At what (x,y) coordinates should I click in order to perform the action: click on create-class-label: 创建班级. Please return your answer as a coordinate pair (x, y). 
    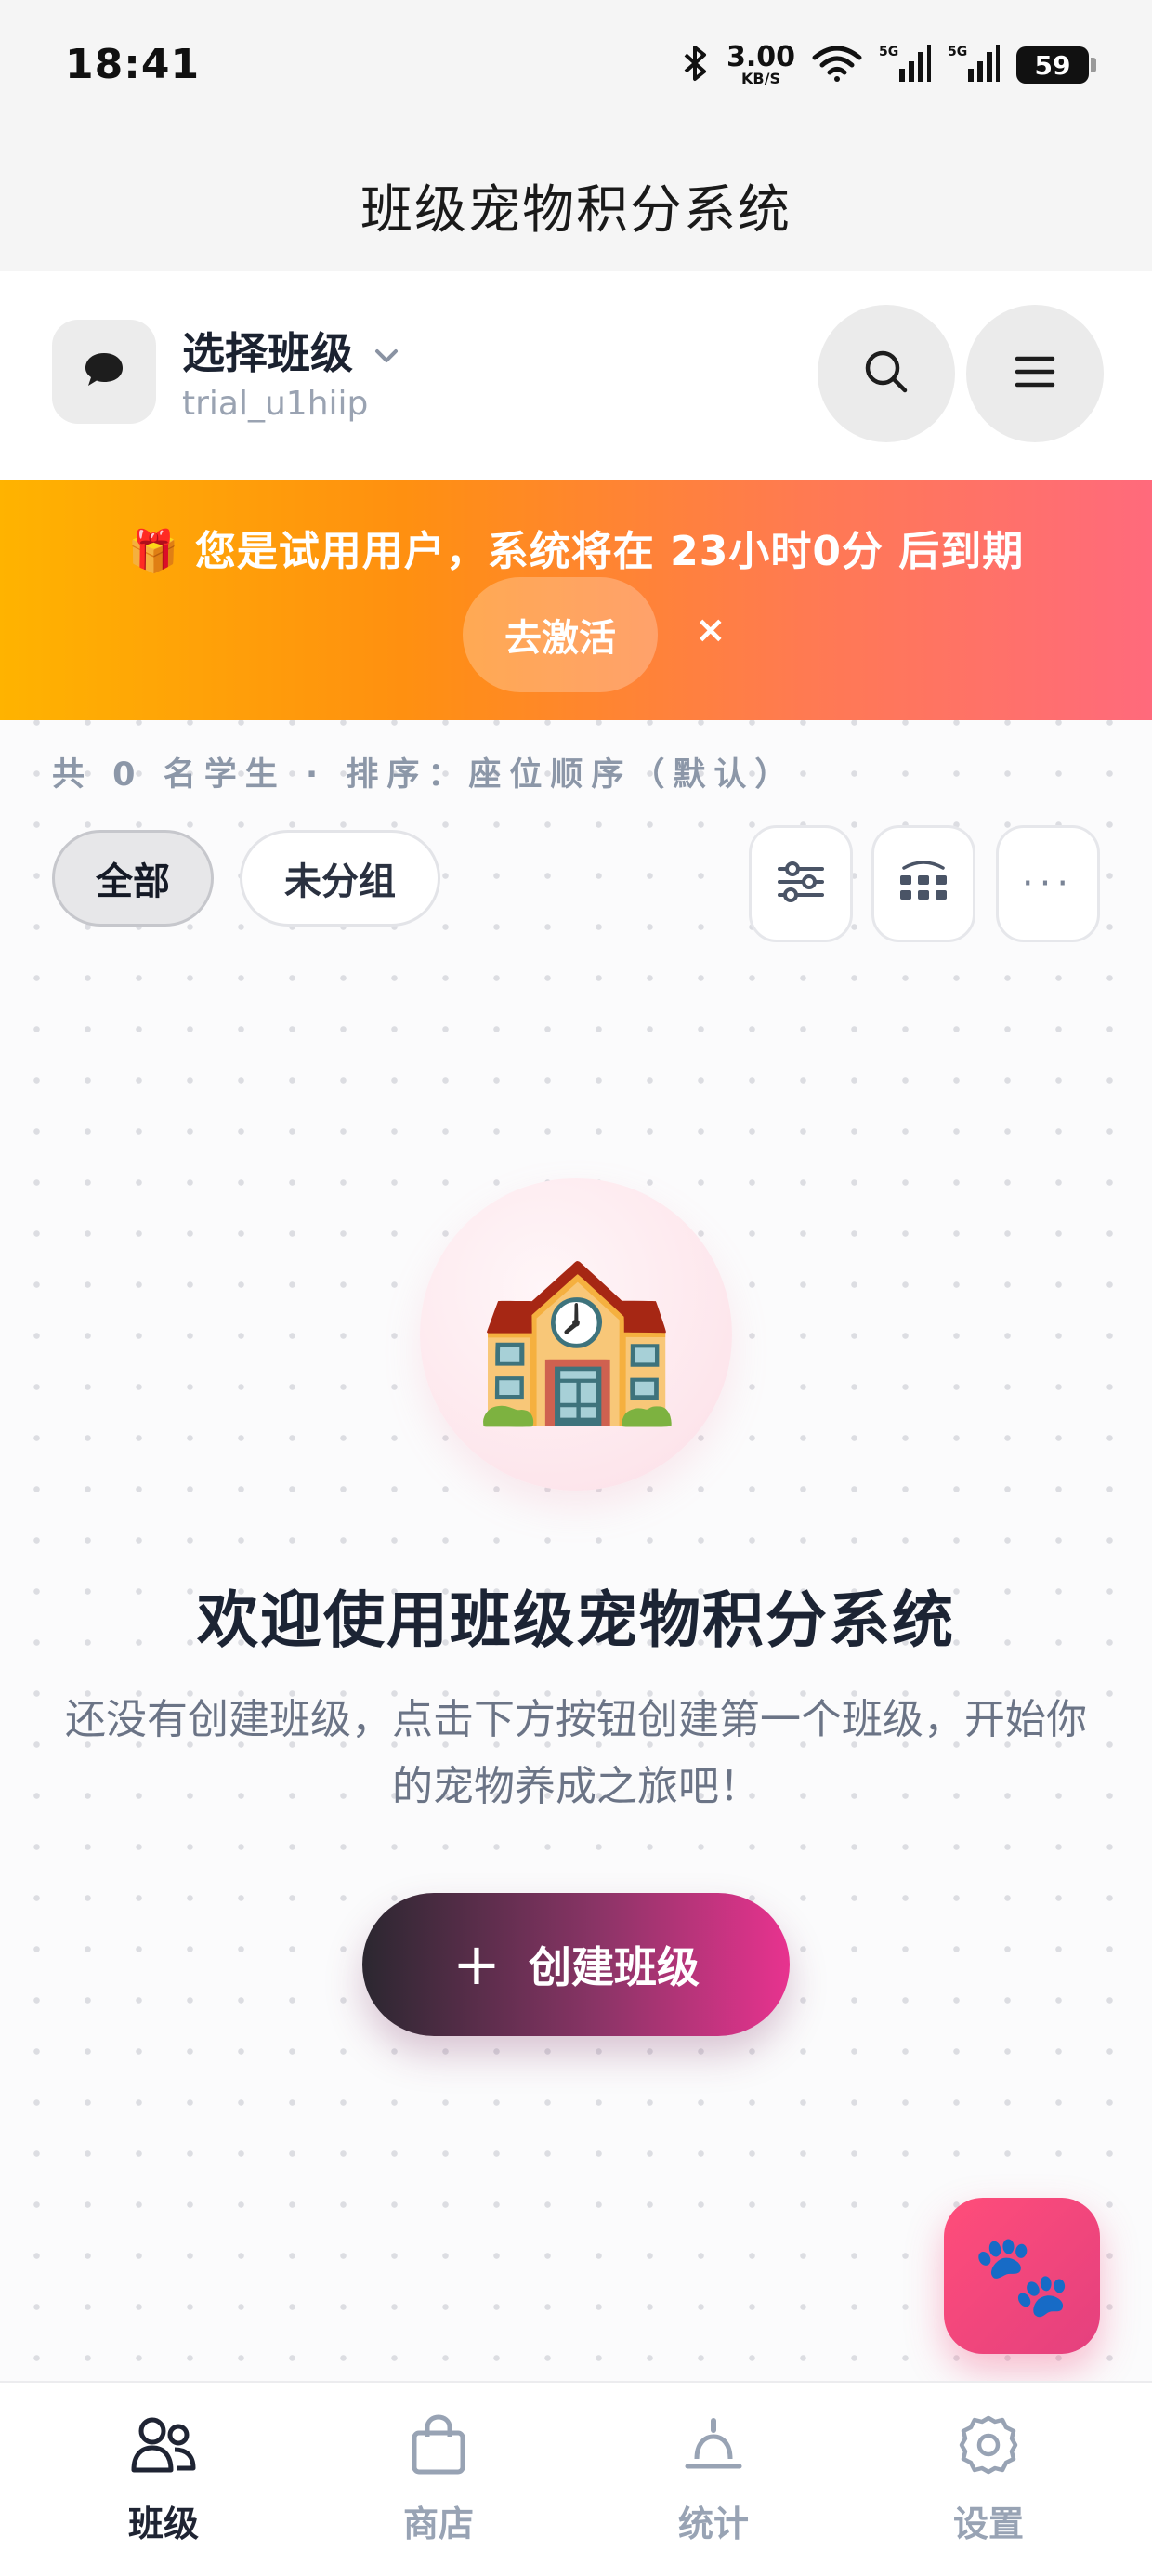
    Looking at the image, I should click on (614, 1967).